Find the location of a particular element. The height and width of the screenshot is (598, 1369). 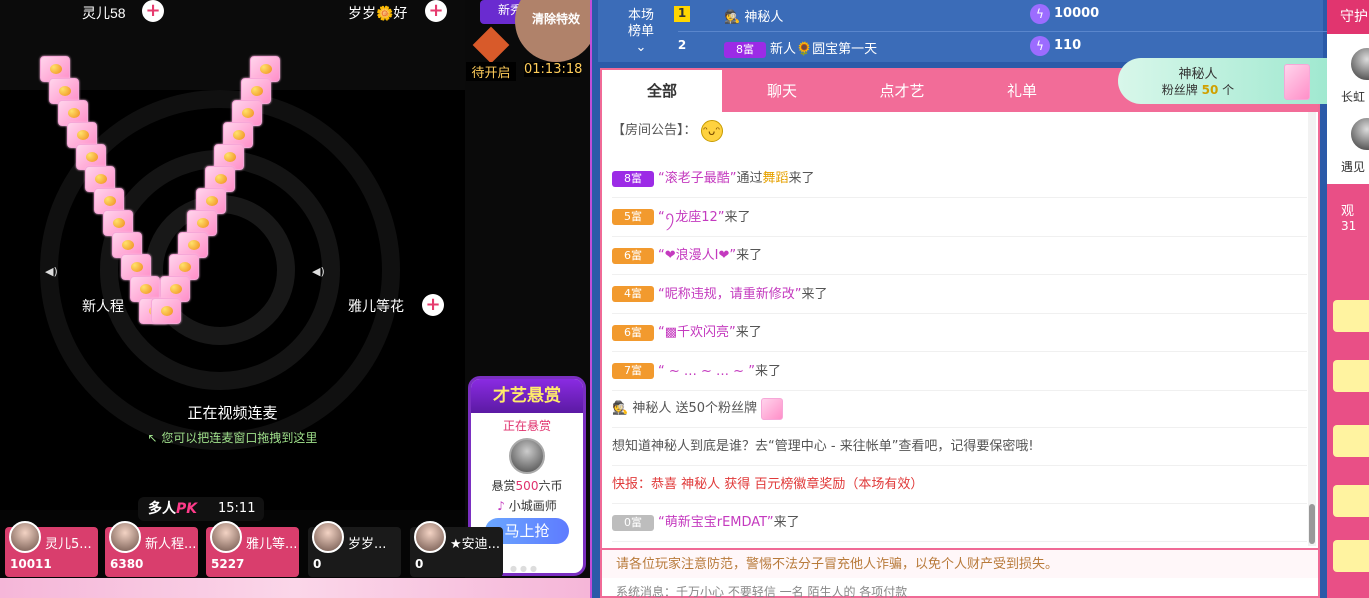

note-icon: ♪ is located at coordinates (501, 506).